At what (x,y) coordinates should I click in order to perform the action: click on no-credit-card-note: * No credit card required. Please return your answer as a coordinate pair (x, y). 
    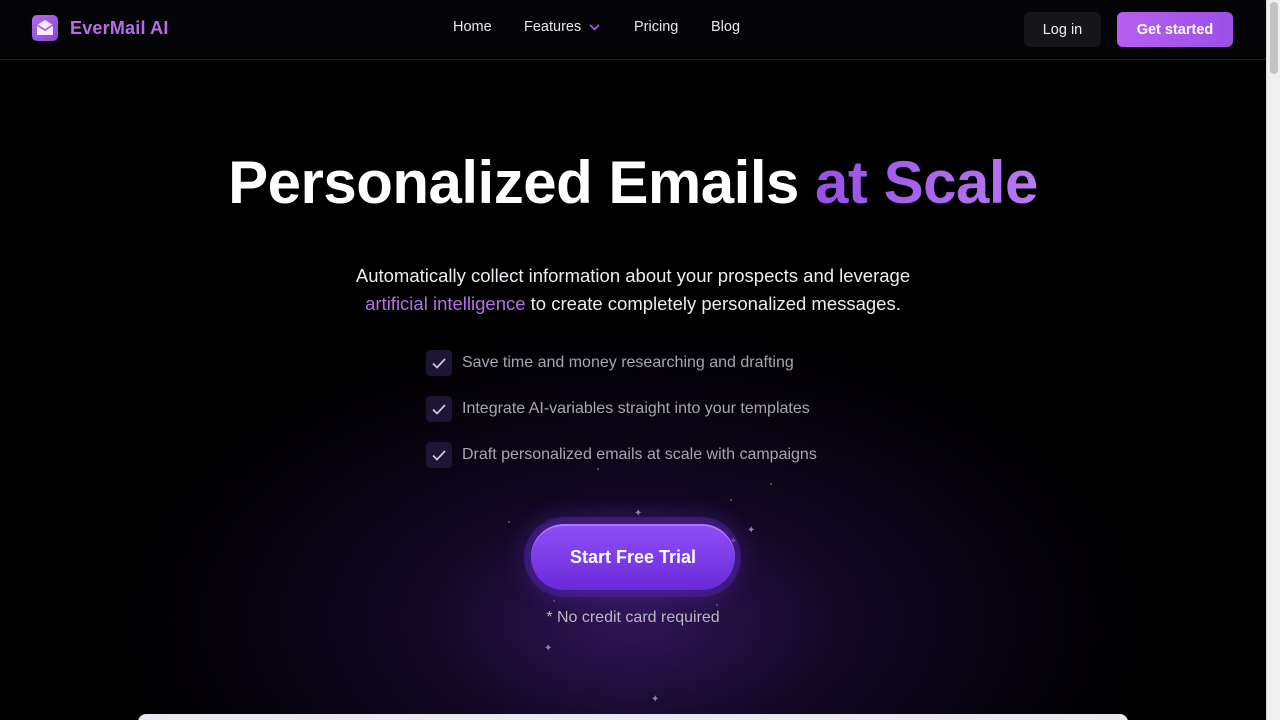
    Looking at the image, I should click on (633, 617).